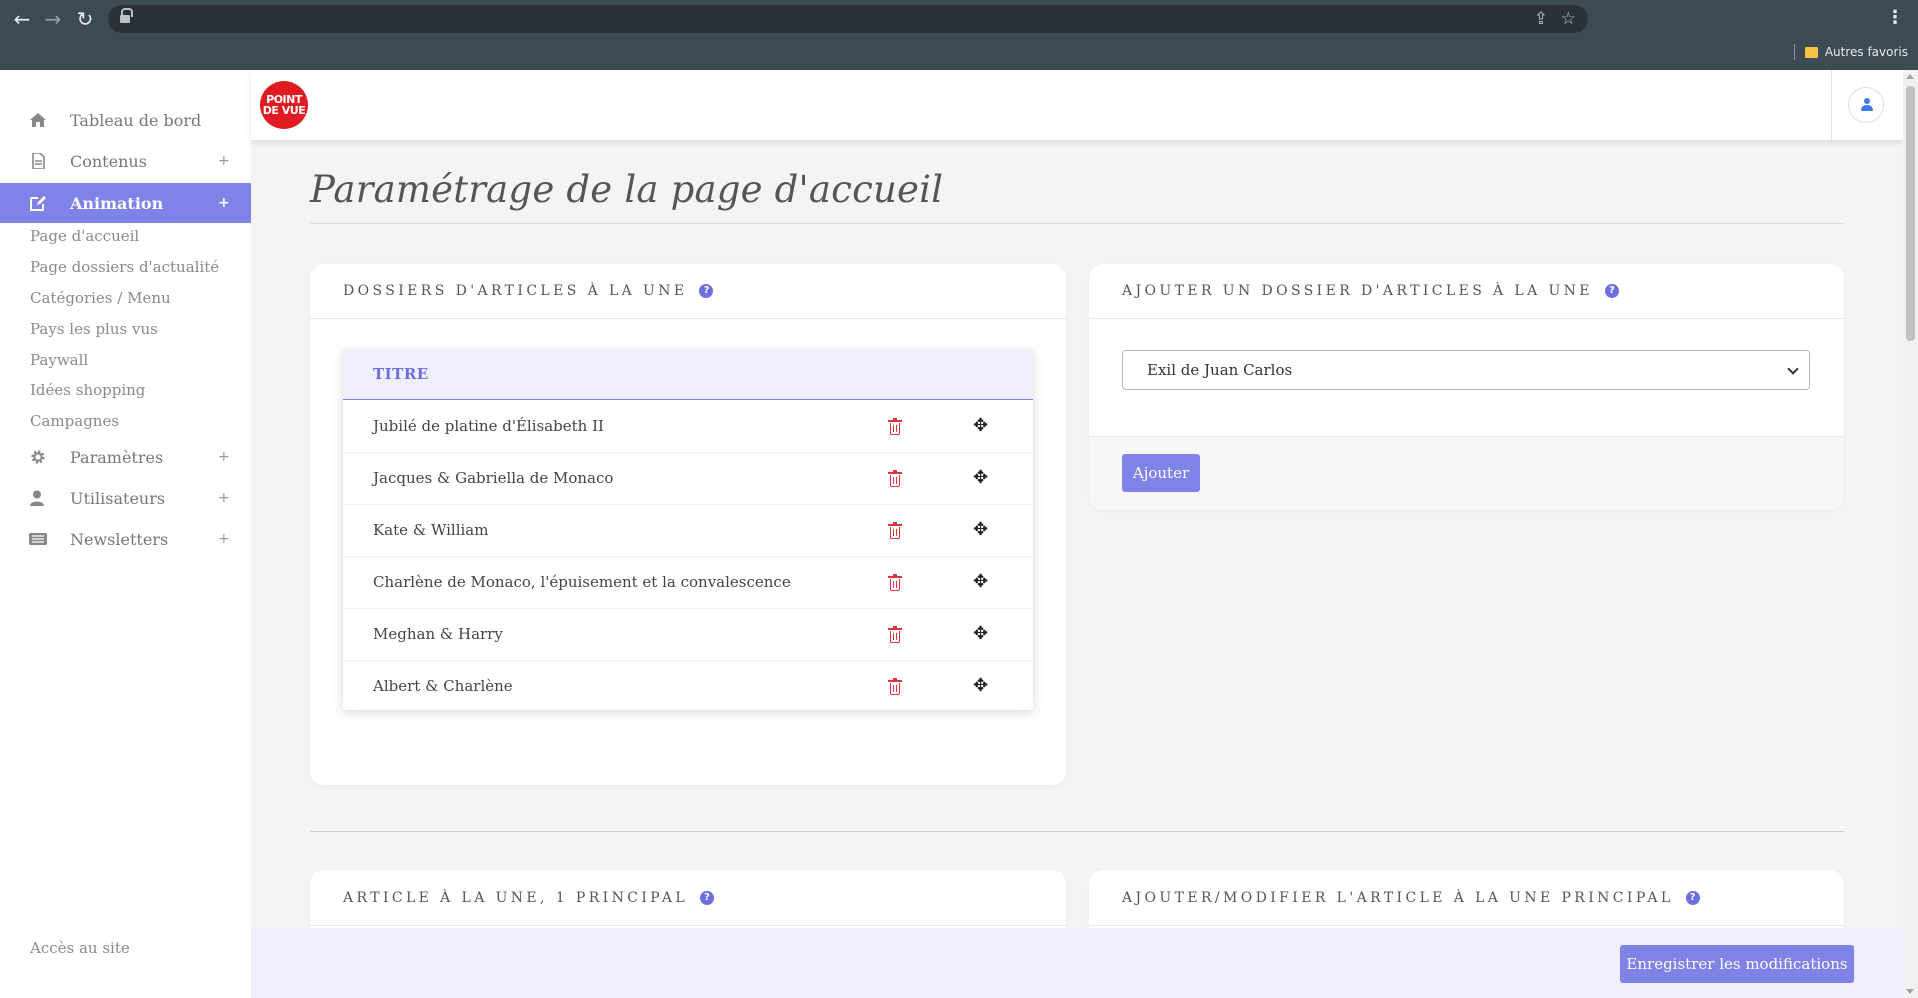  What do you see at coordinates (488, 426) in the screenshot?
I see `row-title: Jubilé de platine d'Élisabeth II` at bounding box center [488, 426].